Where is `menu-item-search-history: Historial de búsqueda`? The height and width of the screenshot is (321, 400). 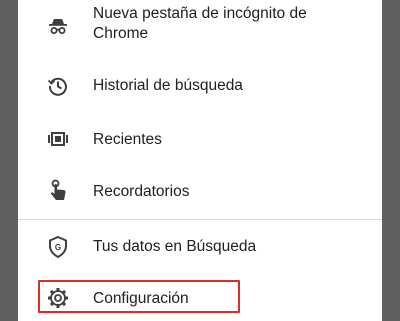 menu-item-search-history: Historial de búsqueda is located at coordinates (200, 86).